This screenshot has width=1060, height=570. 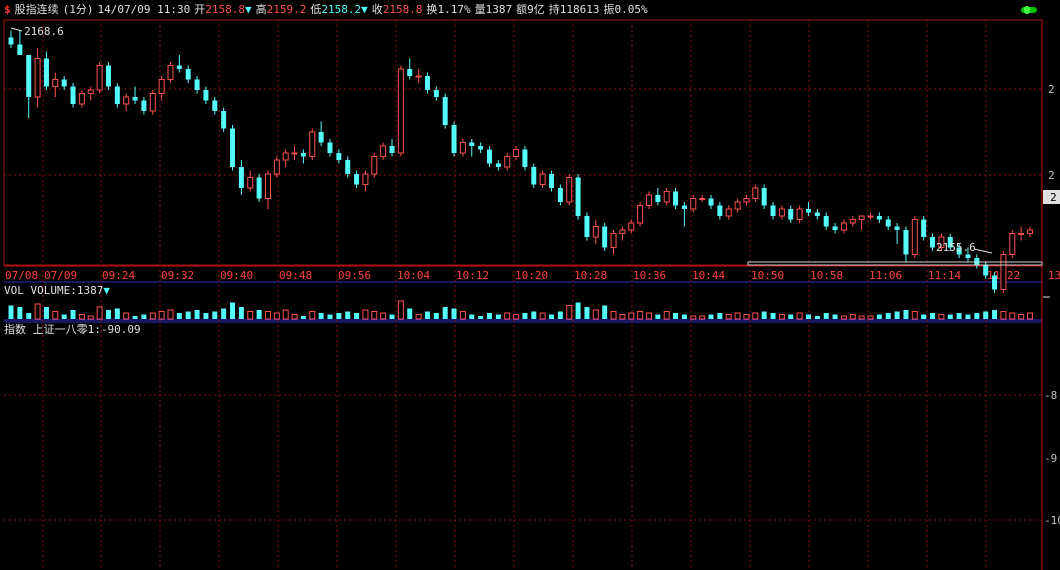 What do you see at coordinates (454, 9) in the screenshot?
I see `turnover-value: 1.17%` at bounding box center [454, 9].